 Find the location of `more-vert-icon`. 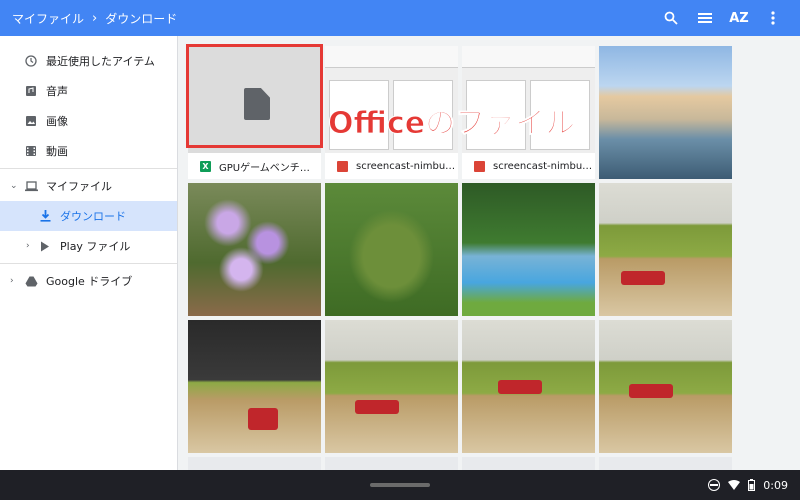

more-vert-icon is located at coordinates (773, 18).